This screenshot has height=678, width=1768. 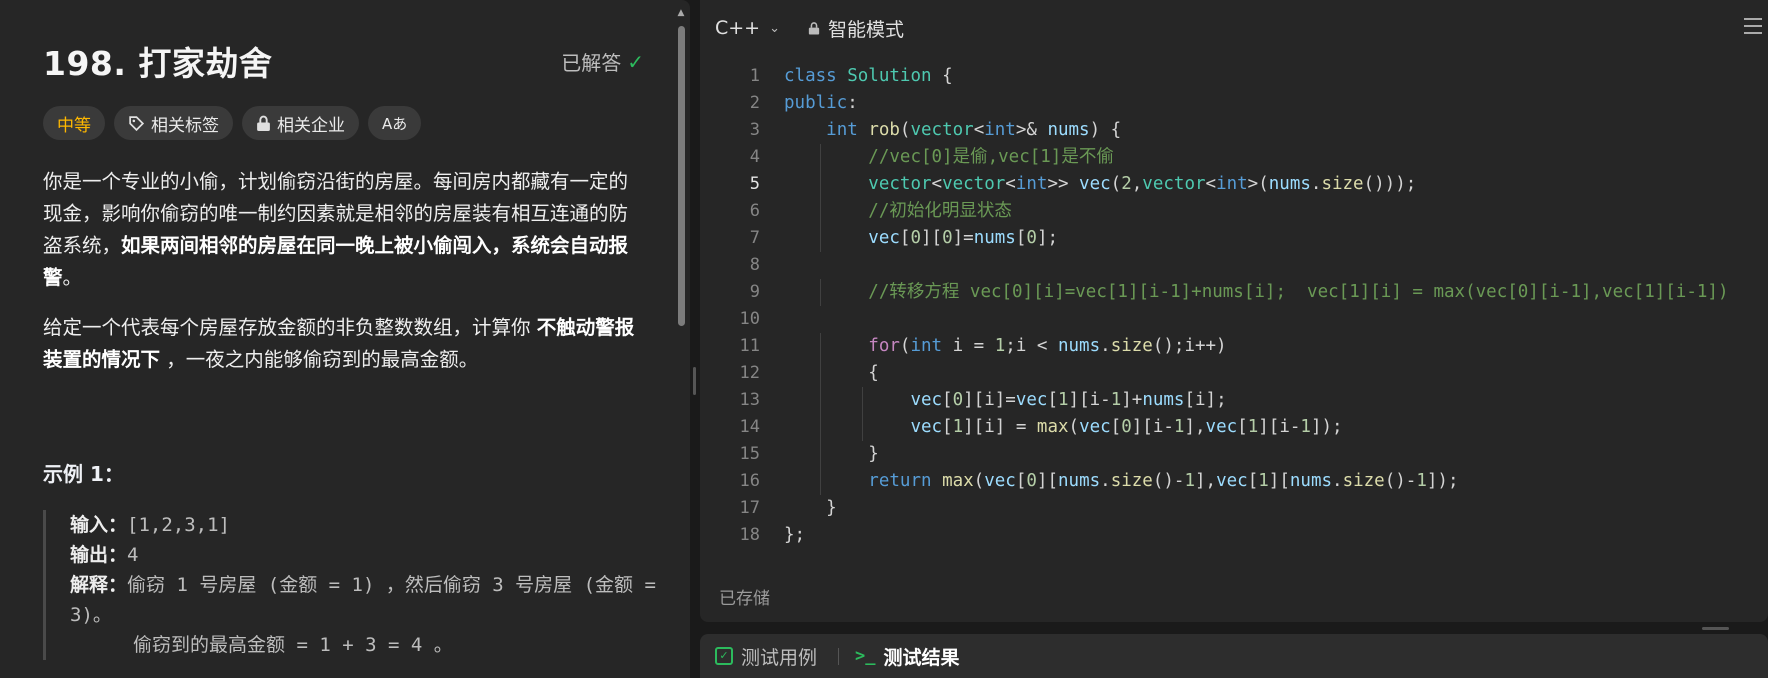 I want to click on vertical-splitter, so click(x=695, y=339).